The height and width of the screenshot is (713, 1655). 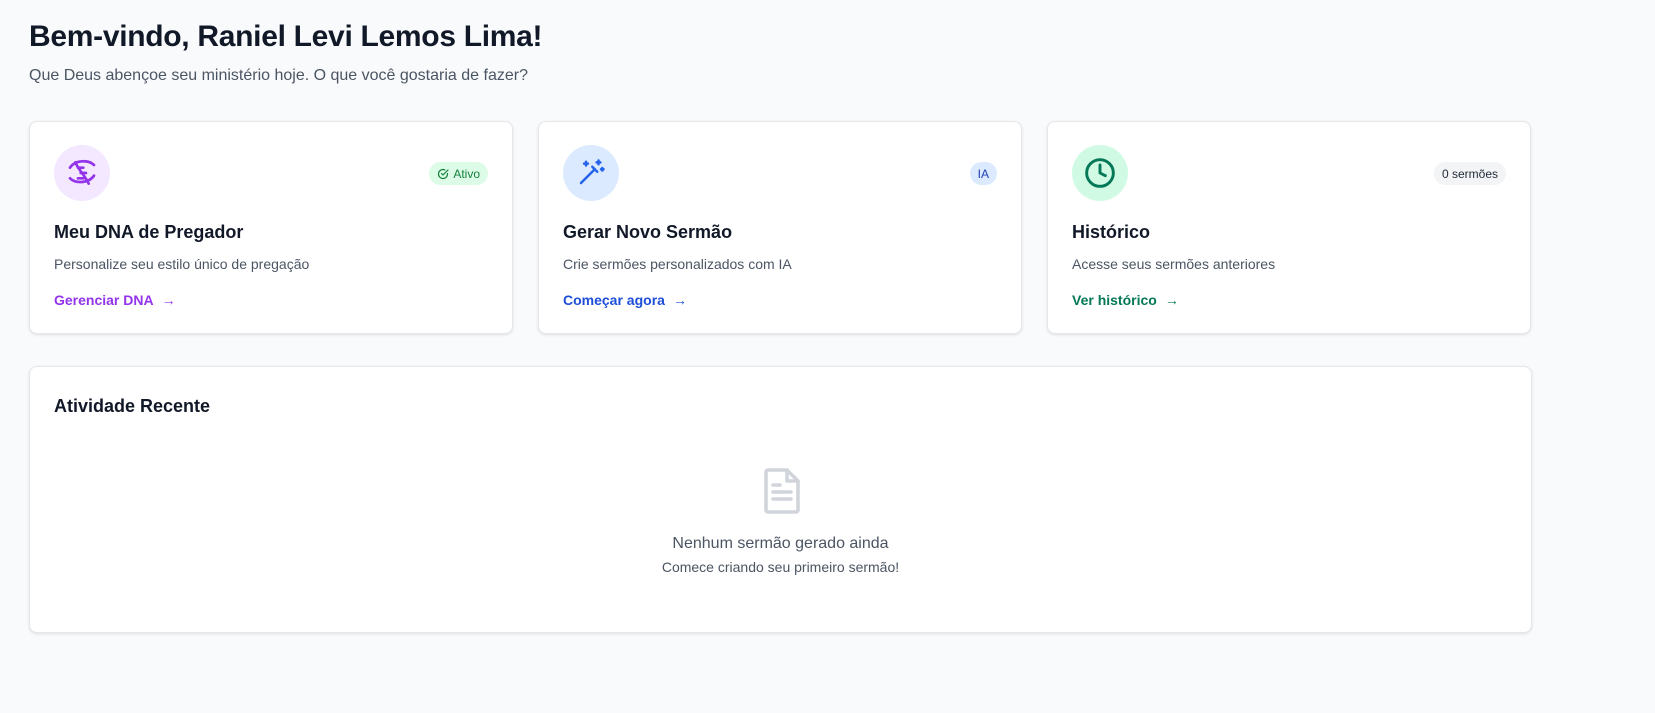 What do you see at coordinates (149, 232) in the screenshot?
I see `card-title: Meu DNA de Pregador` at bounding box center [149, 232].